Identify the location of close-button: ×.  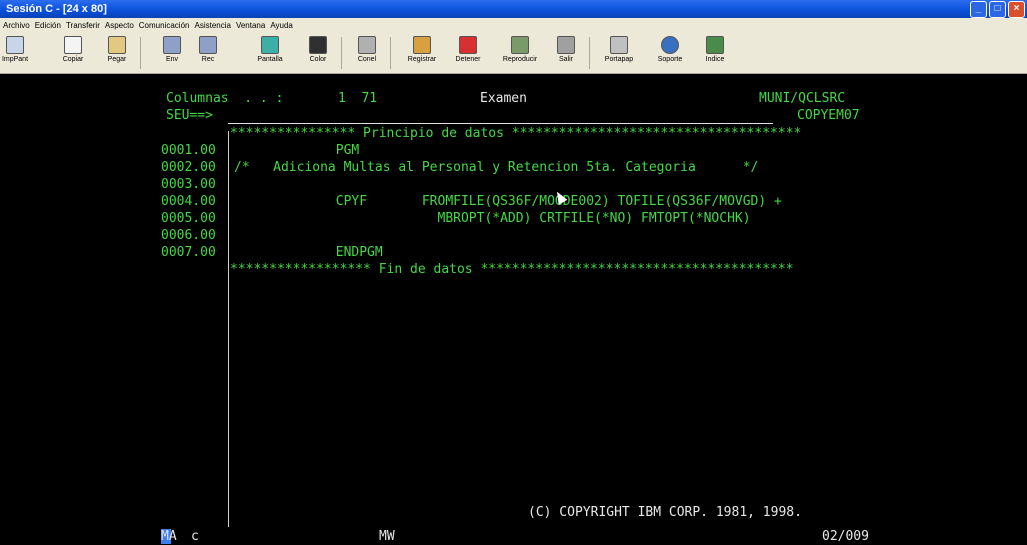
(1016, 9).